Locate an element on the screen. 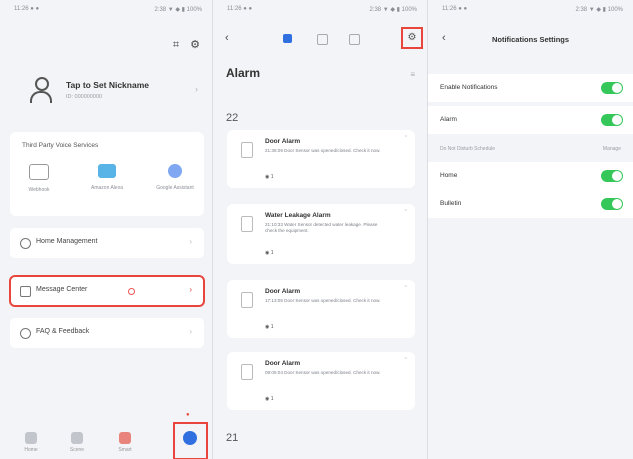 The height and width of the screenshot is (459, 633). message-header: ‹ ⚙ is located at coordinates (320, 39).